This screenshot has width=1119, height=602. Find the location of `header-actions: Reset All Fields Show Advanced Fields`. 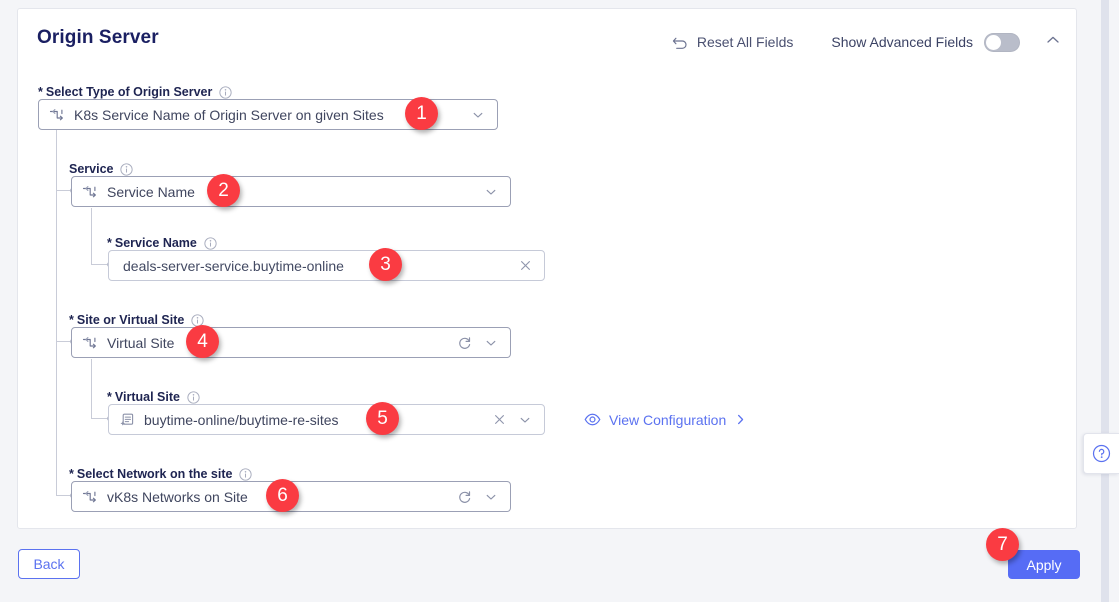

header-actions: Reset All Fields Show Advanced Fields is located at coordinates (866, 42).